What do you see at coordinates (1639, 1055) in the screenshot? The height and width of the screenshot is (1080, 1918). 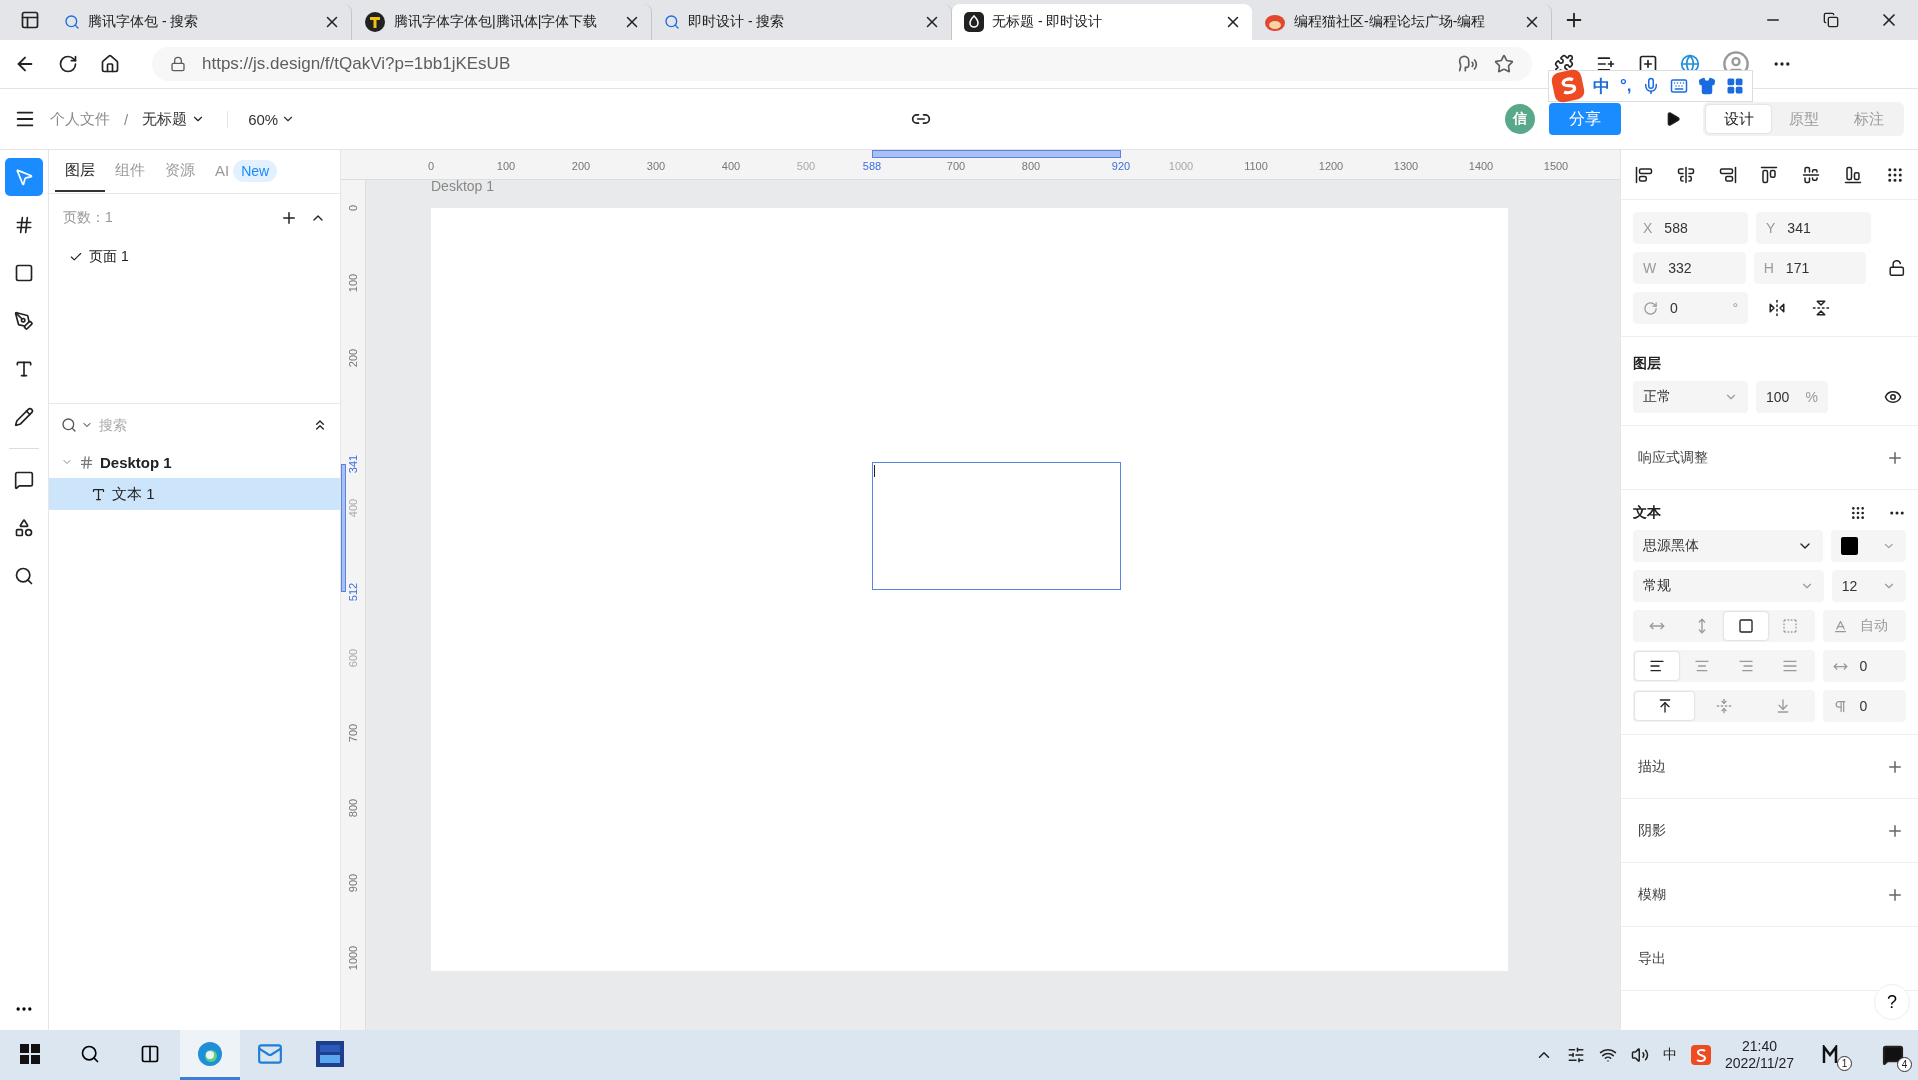 I see `volume-icon` at bounding box center [1639, 1055].